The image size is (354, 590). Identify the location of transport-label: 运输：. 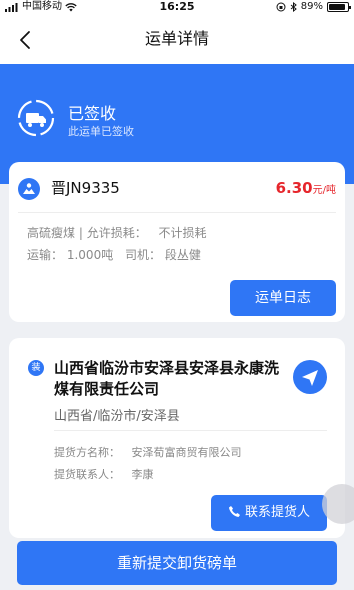
(45, 255).